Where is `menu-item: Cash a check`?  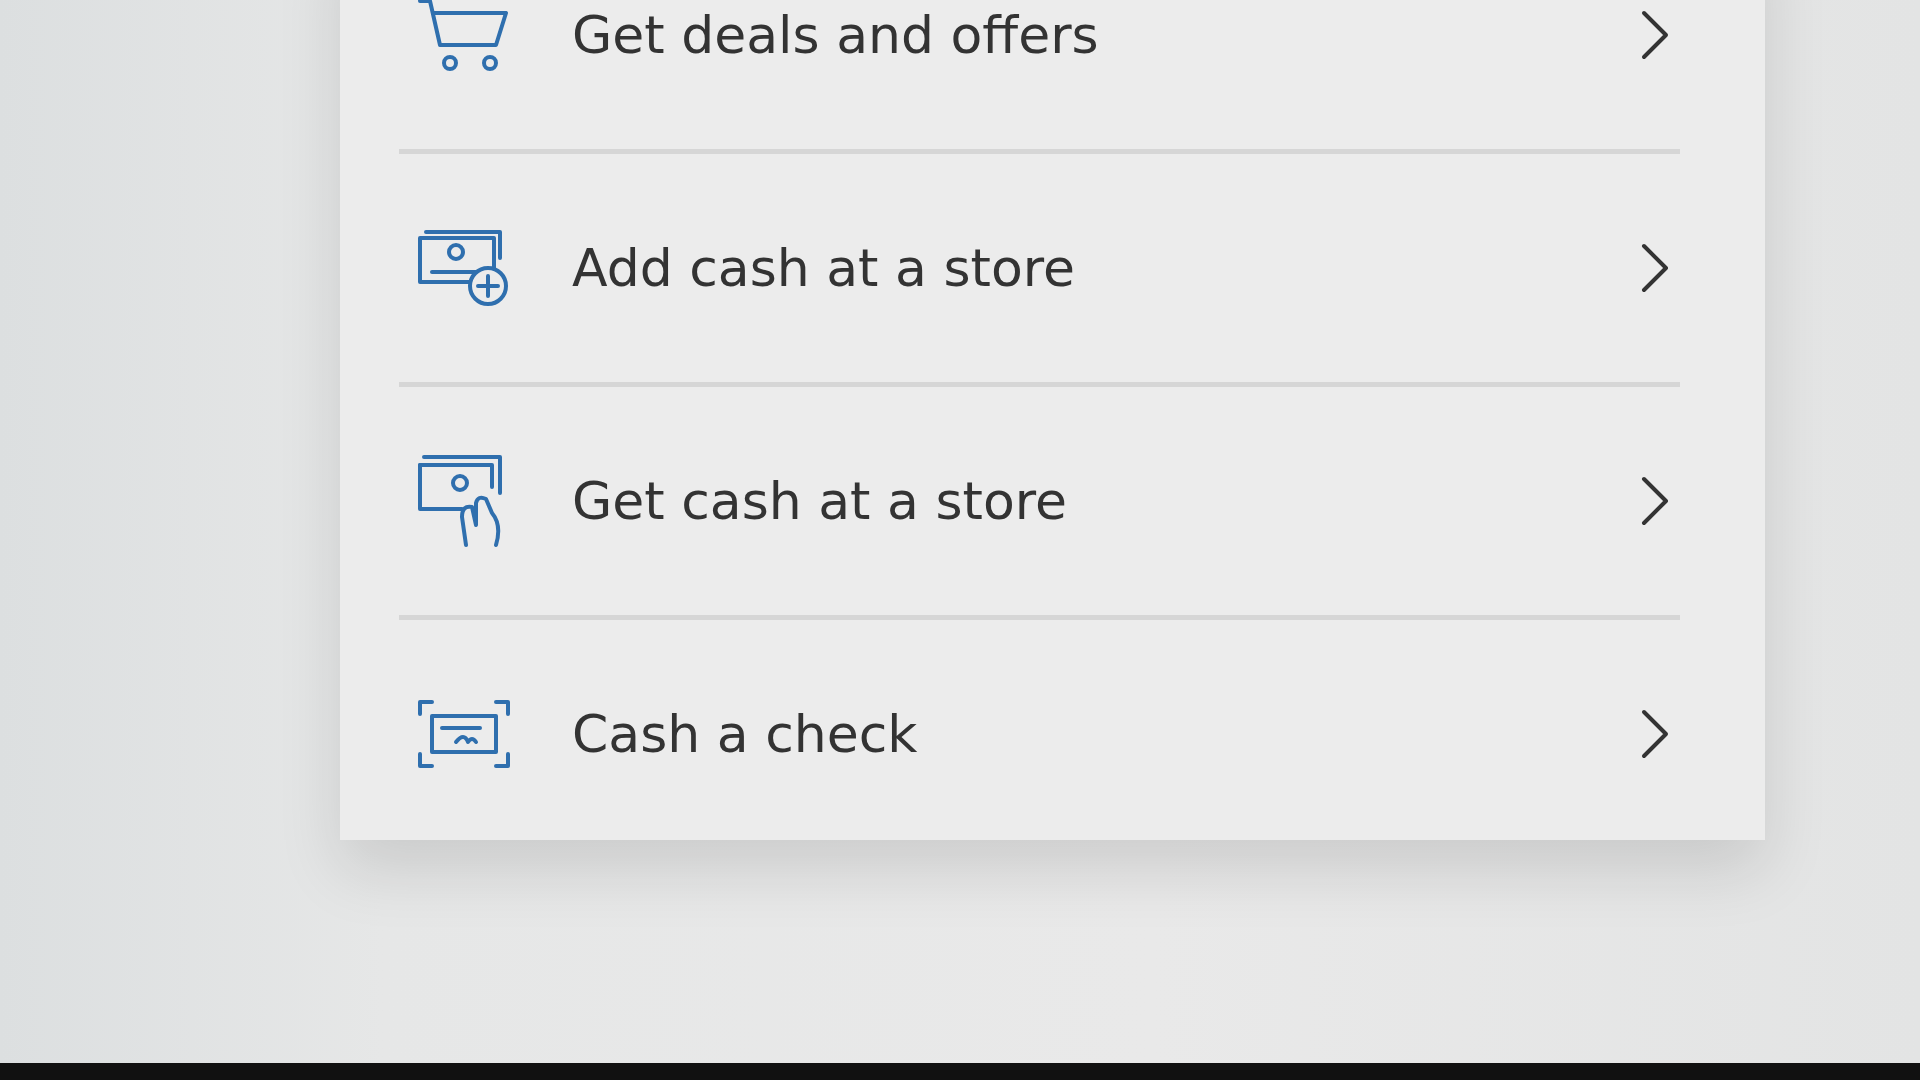 menu-item: Cash a check is located at coordinates (1039, 734).